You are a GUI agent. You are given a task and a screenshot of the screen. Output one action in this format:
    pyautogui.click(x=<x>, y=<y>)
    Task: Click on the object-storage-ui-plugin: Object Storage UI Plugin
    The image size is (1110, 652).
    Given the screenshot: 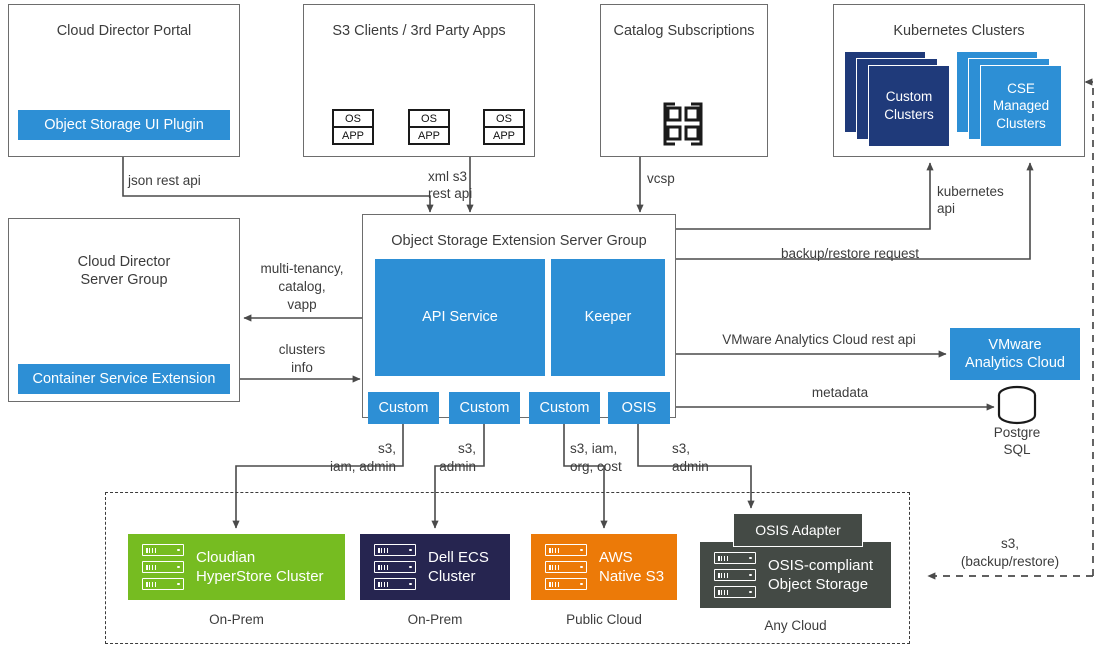 What is the action you would take?
    pyautogui.click(x=124, y=125)
    